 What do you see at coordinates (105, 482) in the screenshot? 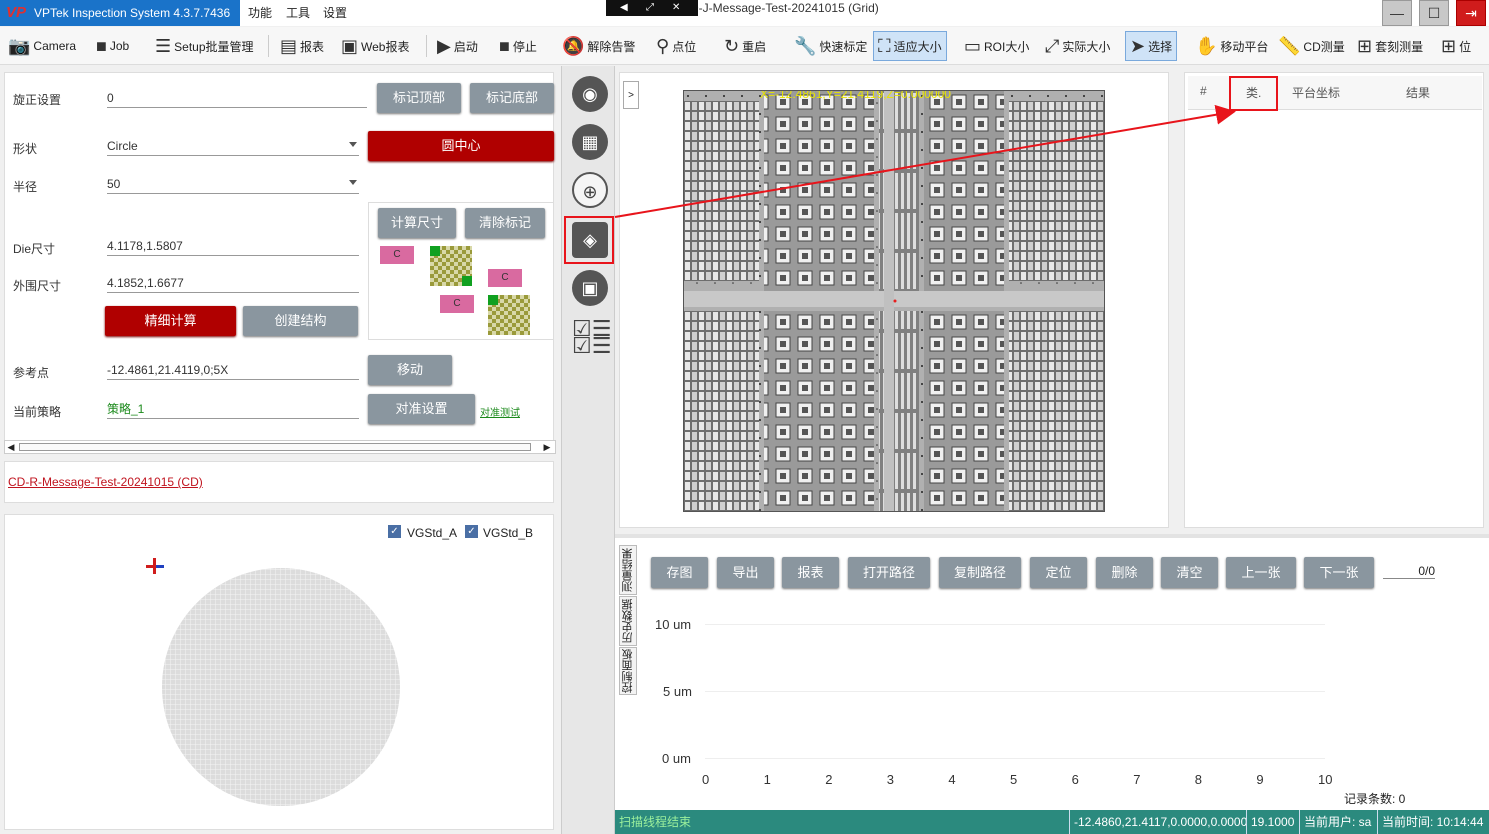
I see `recipe-link: CD-R-Message-Test-20241015 (CD)` at bounding box center [105, 482].